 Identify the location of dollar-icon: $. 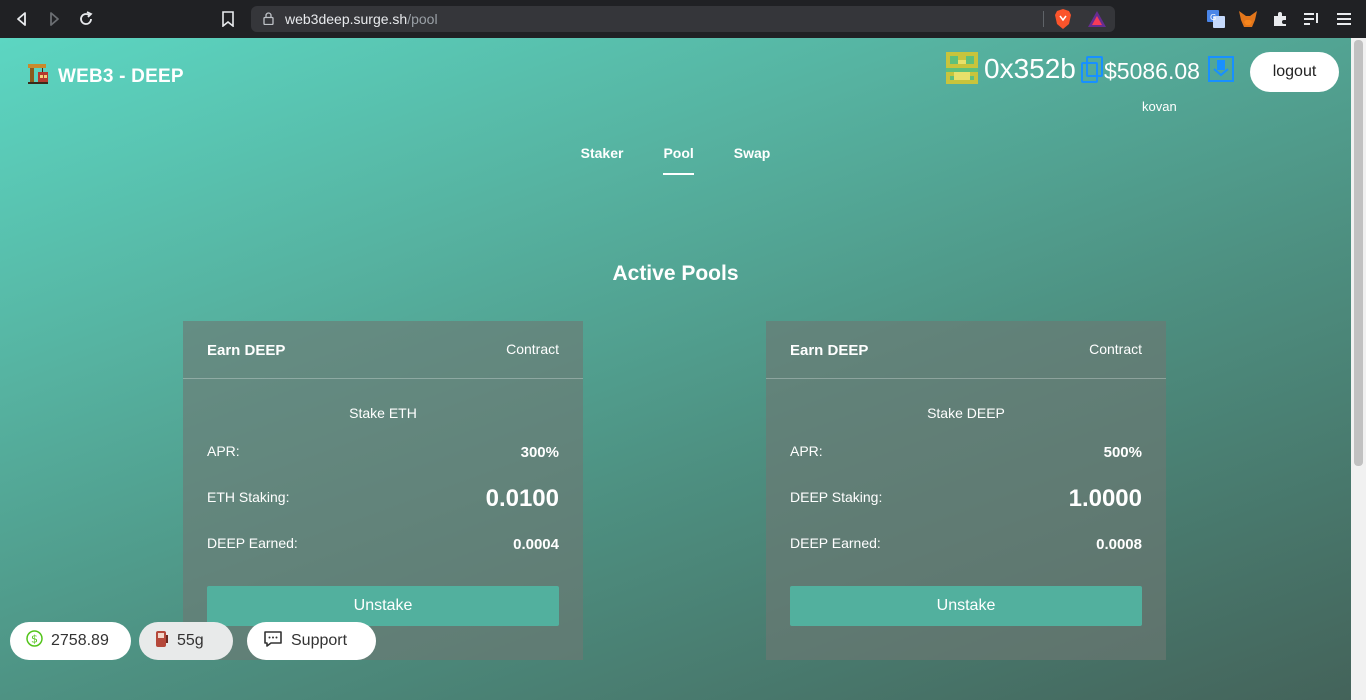
(34, 641).